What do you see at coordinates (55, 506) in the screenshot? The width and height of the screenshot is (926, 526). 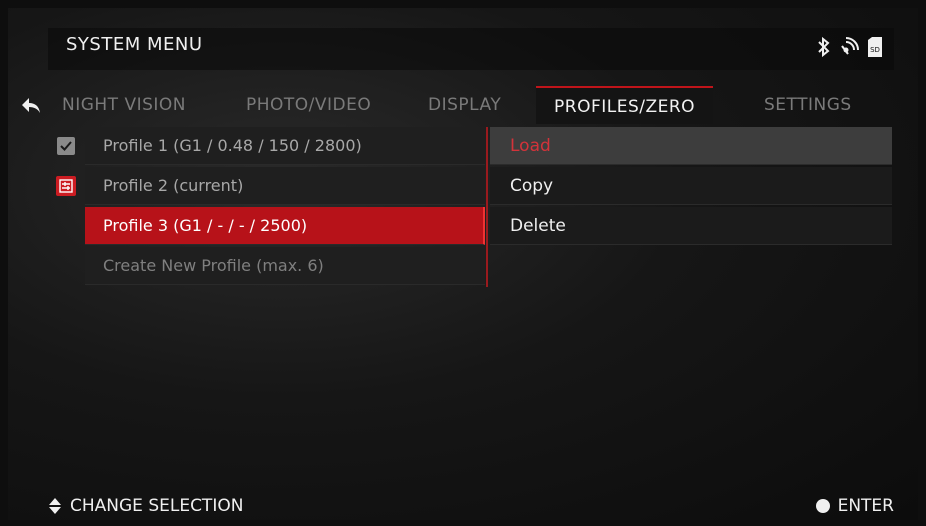 I see `up-down-arrows-icon` at bounding box center [55, 506].